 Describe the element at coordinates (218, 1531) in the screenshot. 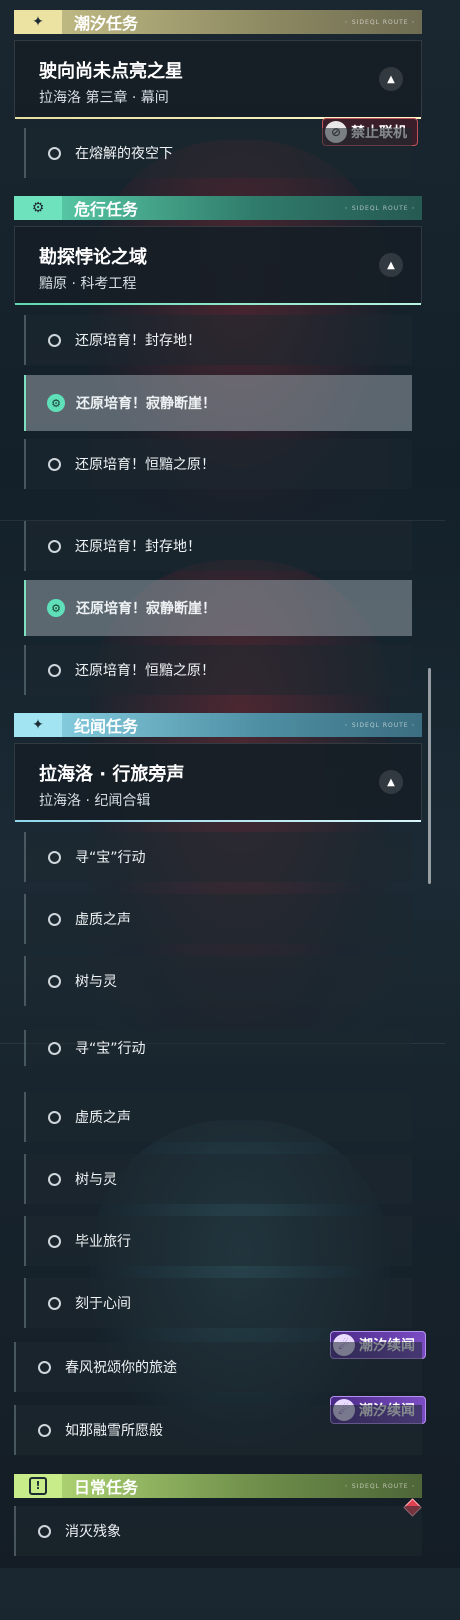

I see `quest-row: 消灭残象` at that location.